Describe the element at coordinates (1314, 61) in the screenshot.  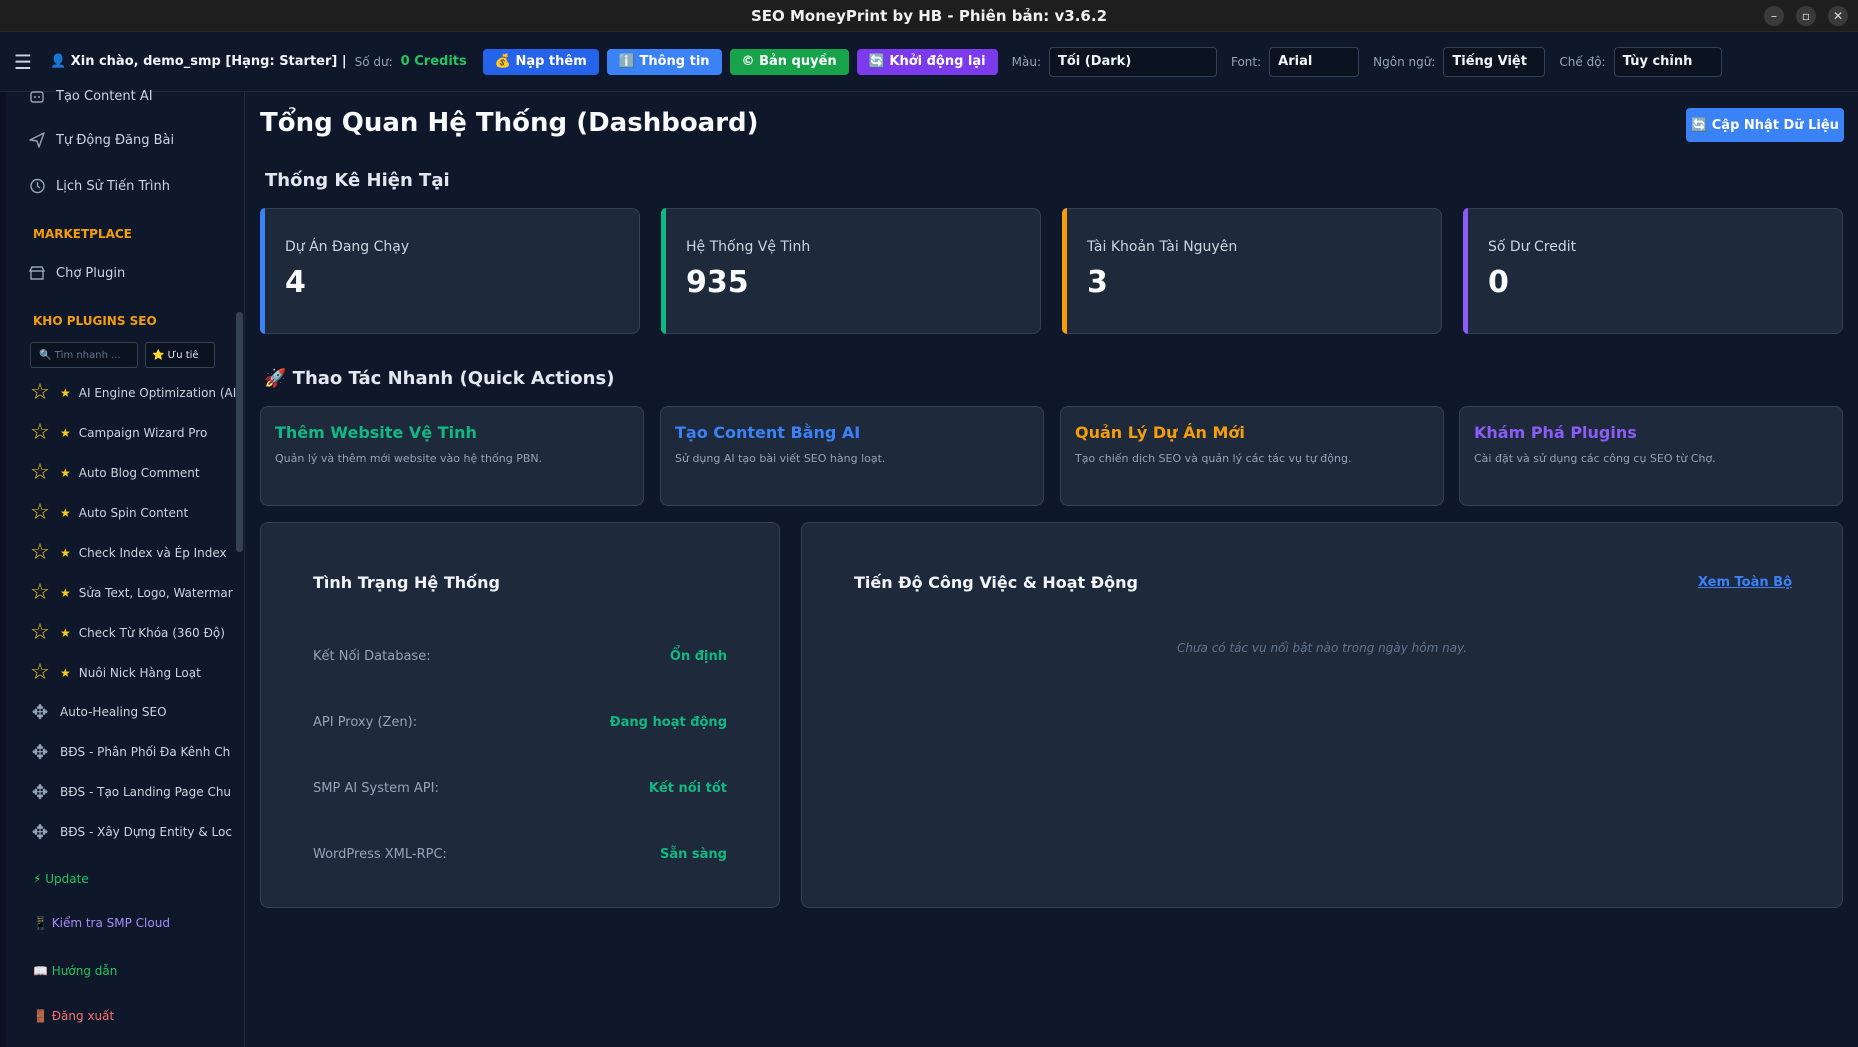
I see `font-select: Arial` at that location.